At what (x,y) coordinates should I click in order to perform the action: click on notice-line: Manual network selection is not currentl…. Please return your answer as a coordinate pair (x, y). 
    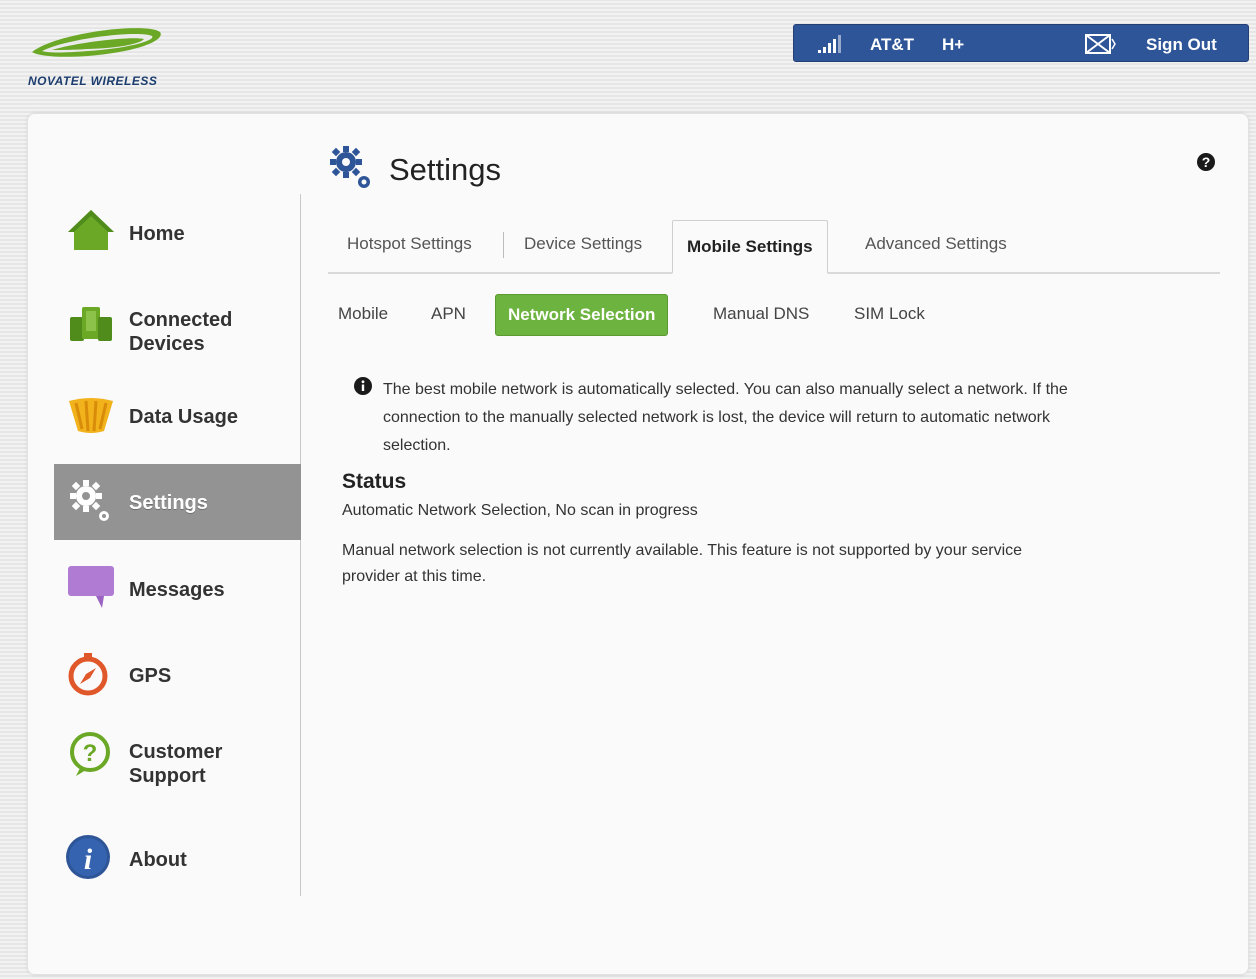
    Looking at the image, I should click on (682, 550).